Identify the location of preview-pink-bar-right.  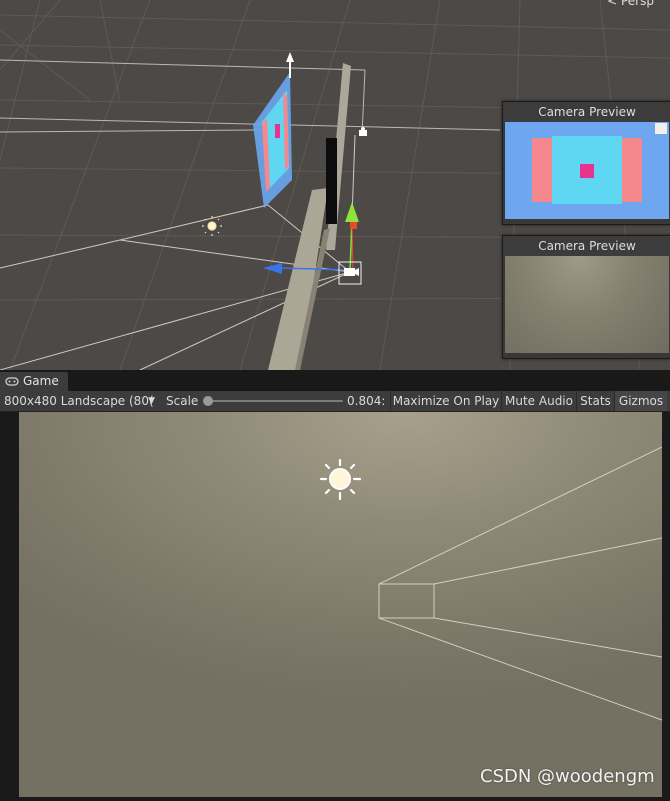
(631, 170).